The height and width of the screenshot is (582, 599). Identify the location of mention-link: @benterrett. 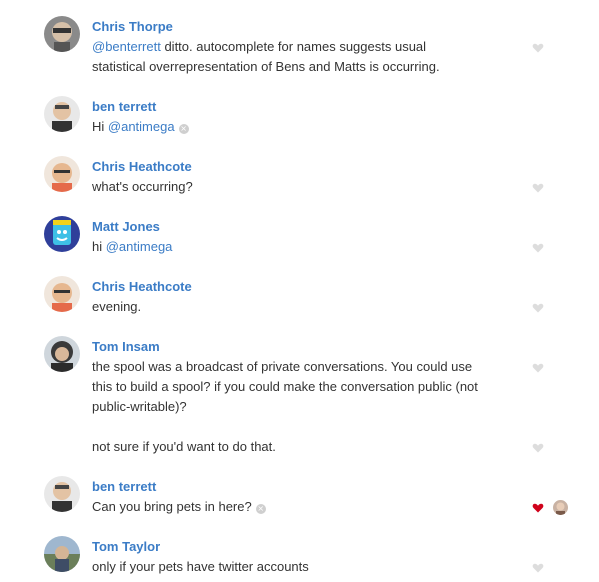
(126, 46).